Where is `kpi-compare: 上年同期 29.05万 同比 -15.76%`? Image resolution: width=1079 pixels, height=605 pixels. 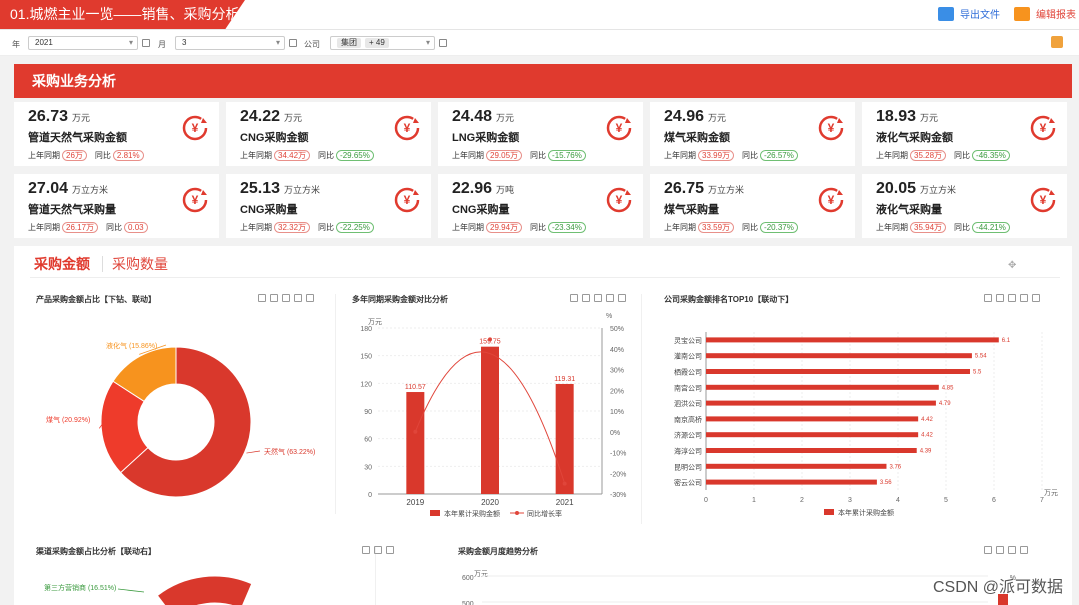
kpi-compare: 上年同期 29.05万 同比 -15.76% is located at coordinates (523, 155).